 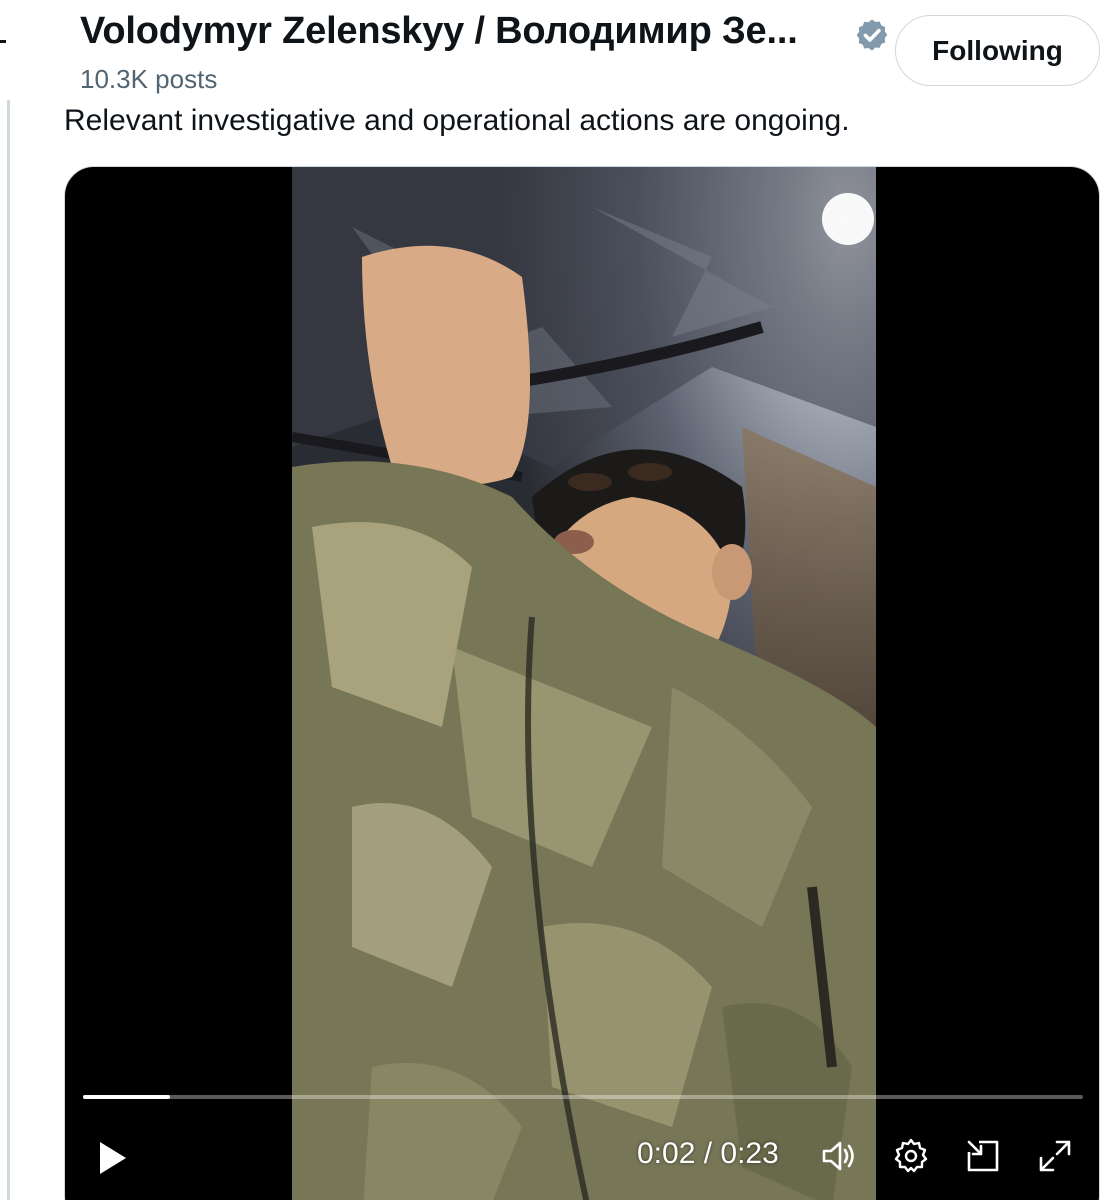 I want to click on play-button, so click(x=112, y=1158).